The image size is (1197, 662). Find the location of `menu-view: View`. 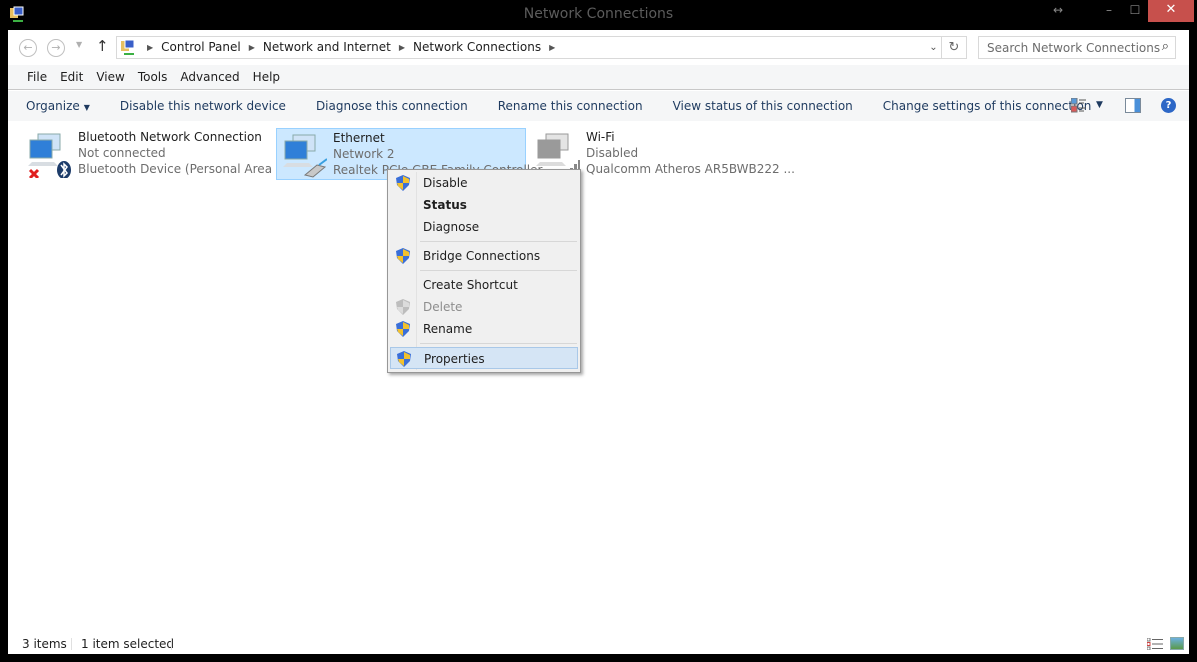

menu-view: View is located at coordinates (110, 77).